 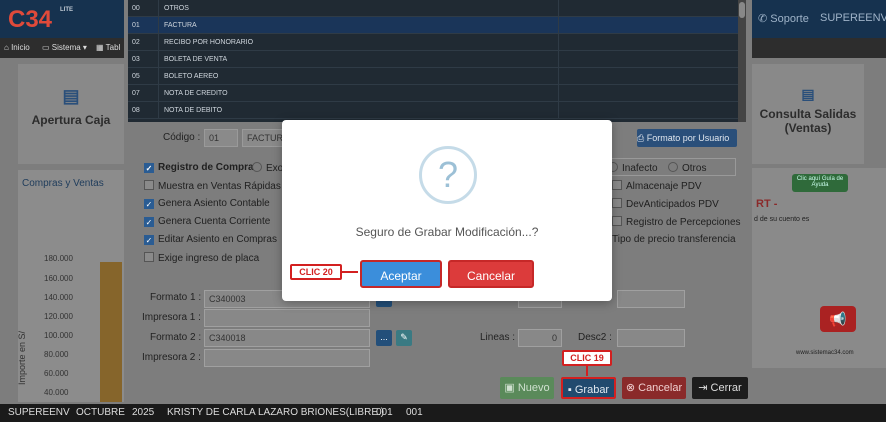 I want to click on ytick: 180.000, so click(x=58, y=258).